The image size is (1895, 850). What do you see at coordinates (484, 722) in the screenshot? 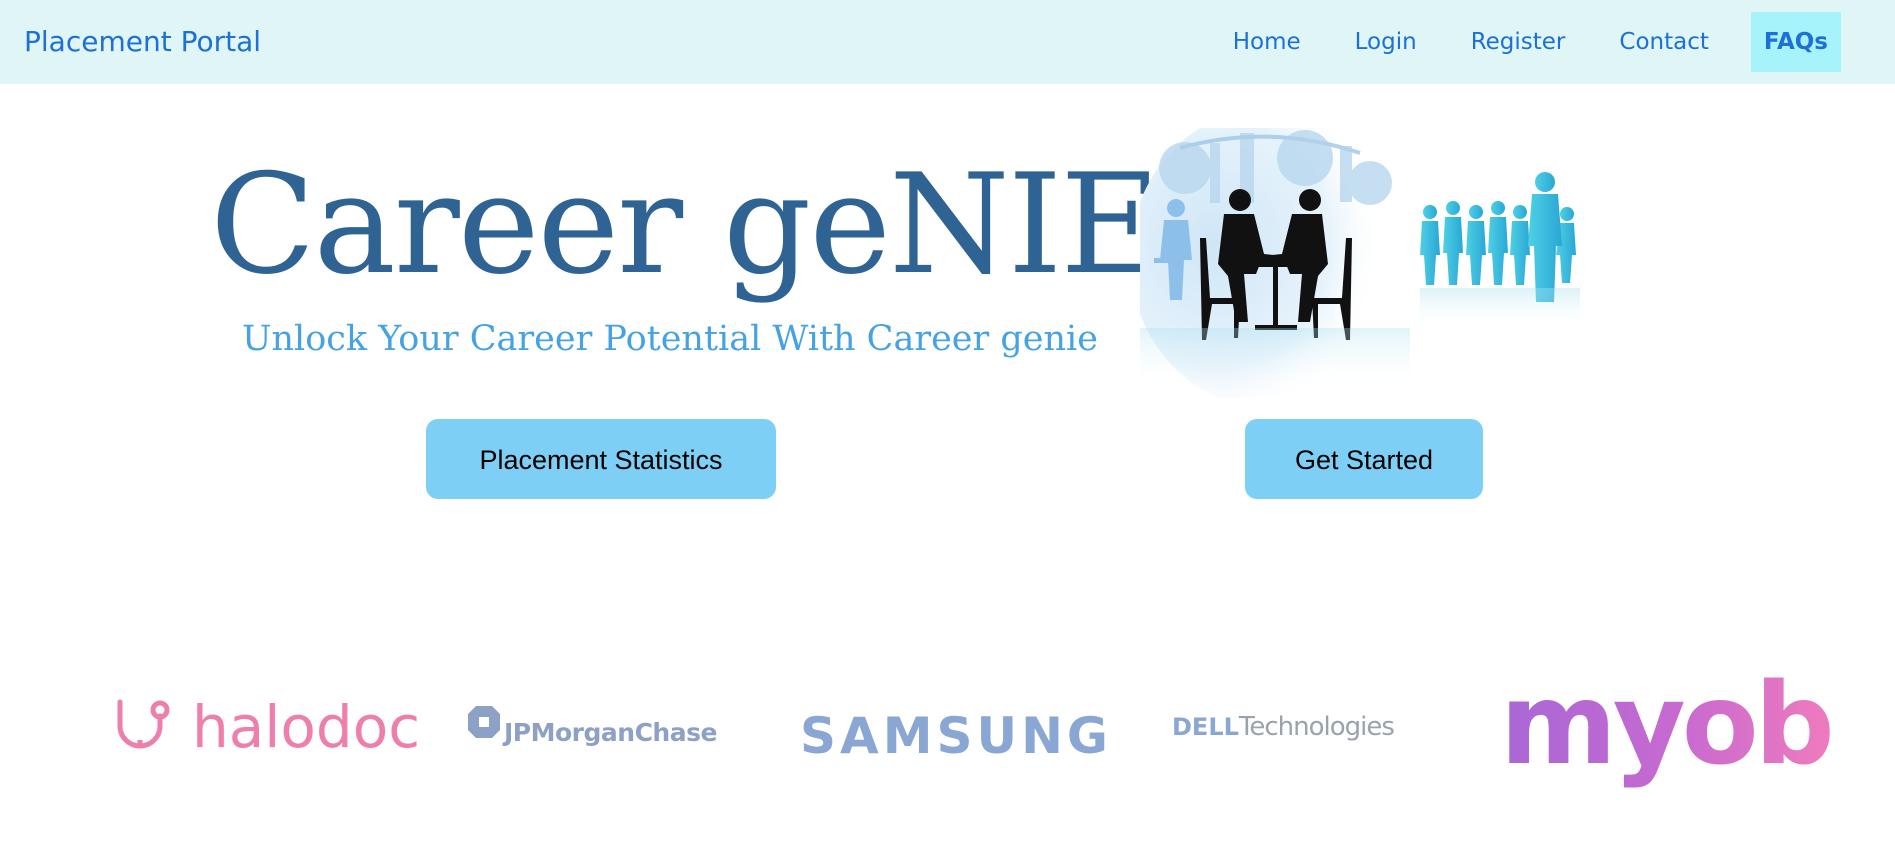
I see `octagon-icon` at bounding box center [484, 722].